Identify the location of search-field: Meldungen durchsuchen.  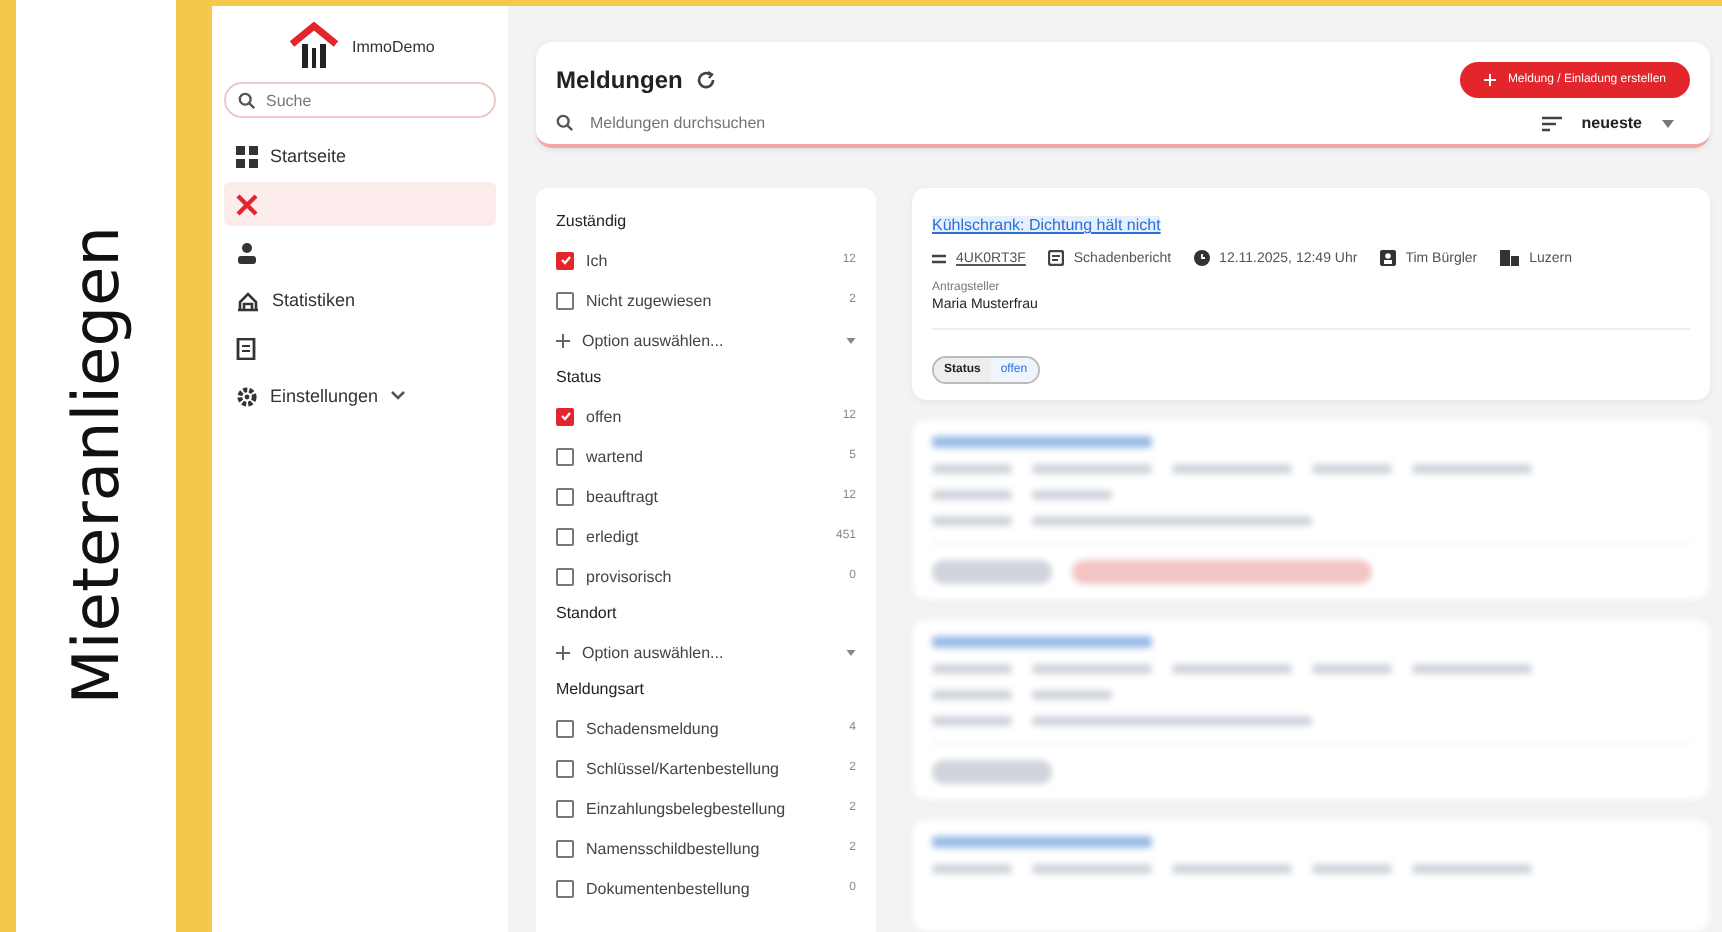
(1049, 123).